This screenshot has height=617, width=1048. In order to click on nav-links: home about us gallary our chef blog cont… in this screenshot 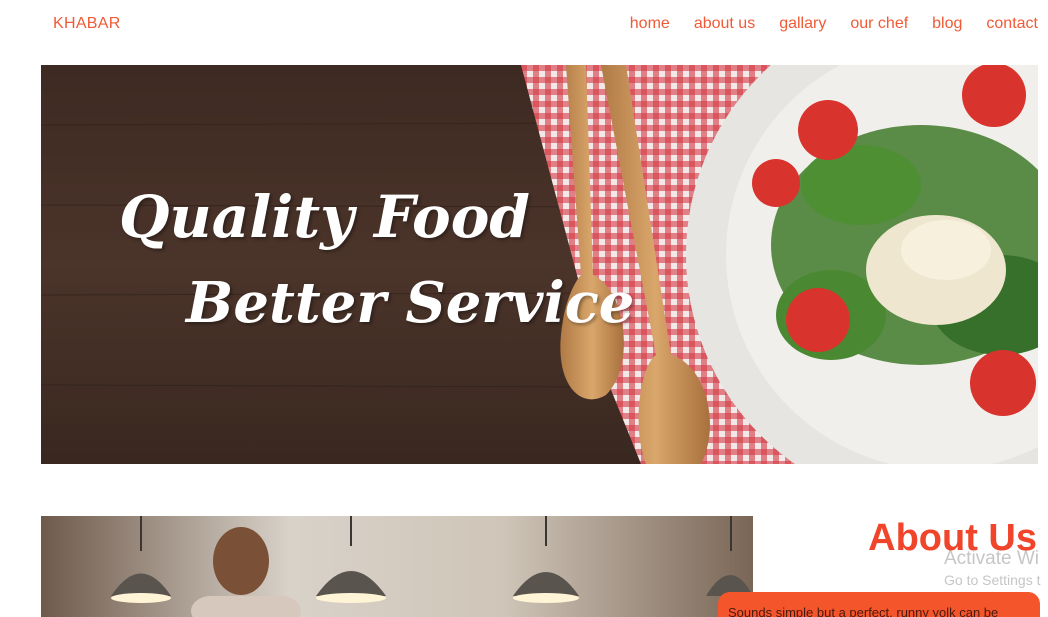, I will do `click(822, 24)`.